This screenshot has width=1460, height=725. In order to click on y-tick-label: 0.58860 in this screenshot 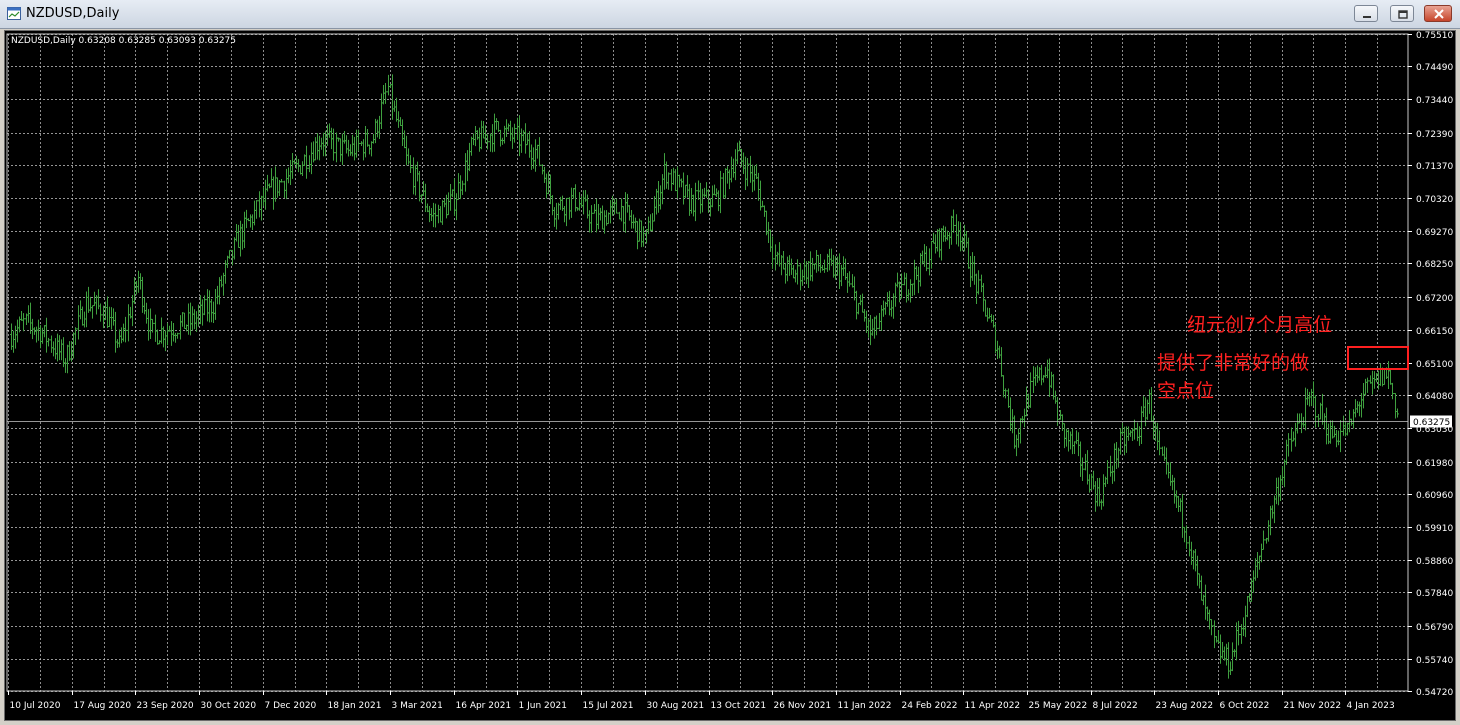, I will do `click(1434, 562)`.